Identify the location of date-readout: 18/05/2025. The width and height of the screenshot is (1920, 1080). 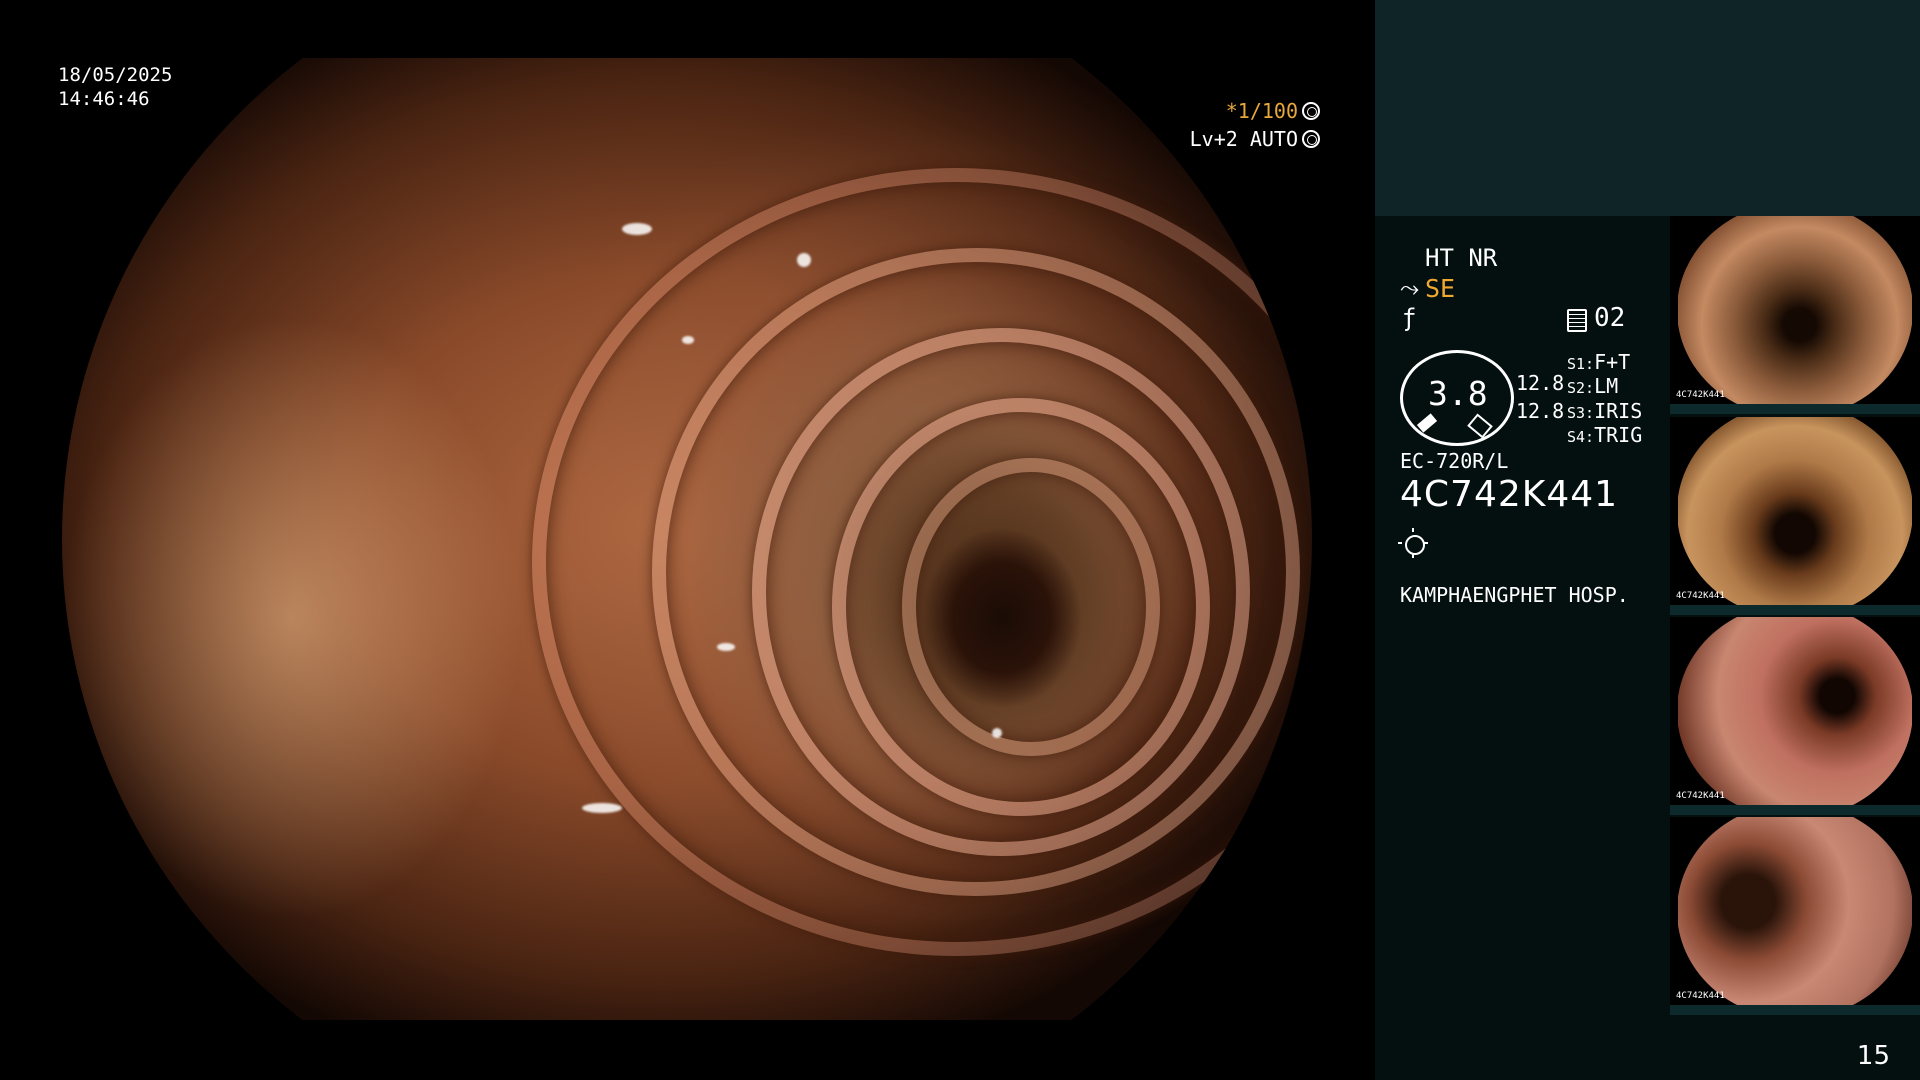
(115, 75).